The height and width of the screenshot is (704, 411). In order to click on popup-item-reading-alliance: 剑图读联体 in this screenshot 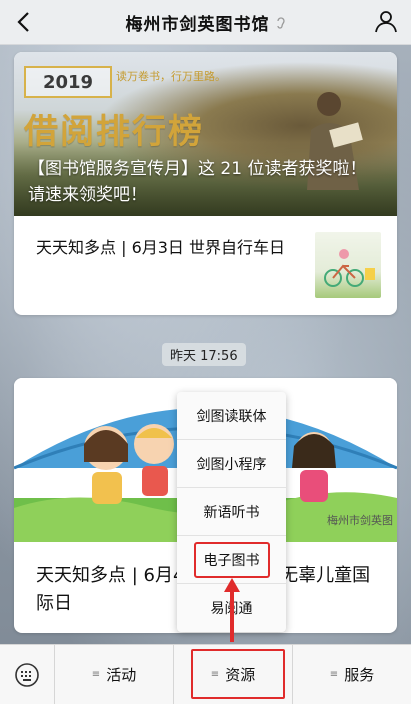, I will do `click(231, 416)`.